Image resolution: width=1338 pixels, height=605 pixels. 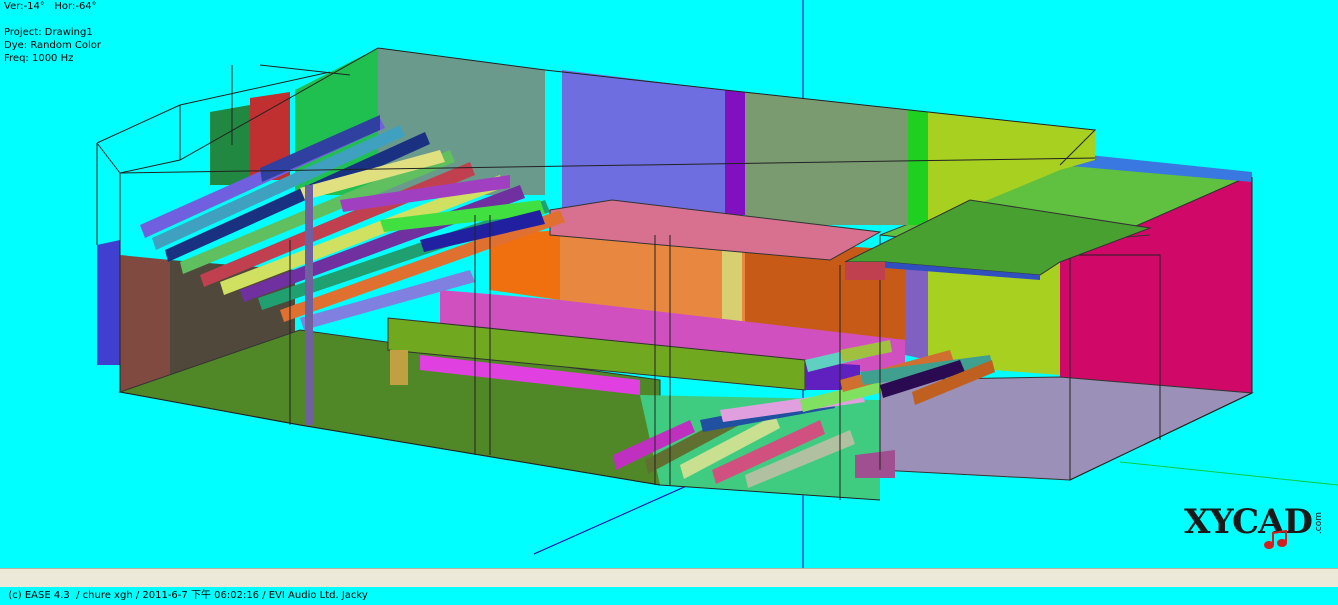 I want to click on project-name: Project: Drawing1, so click(x=48, y=32).